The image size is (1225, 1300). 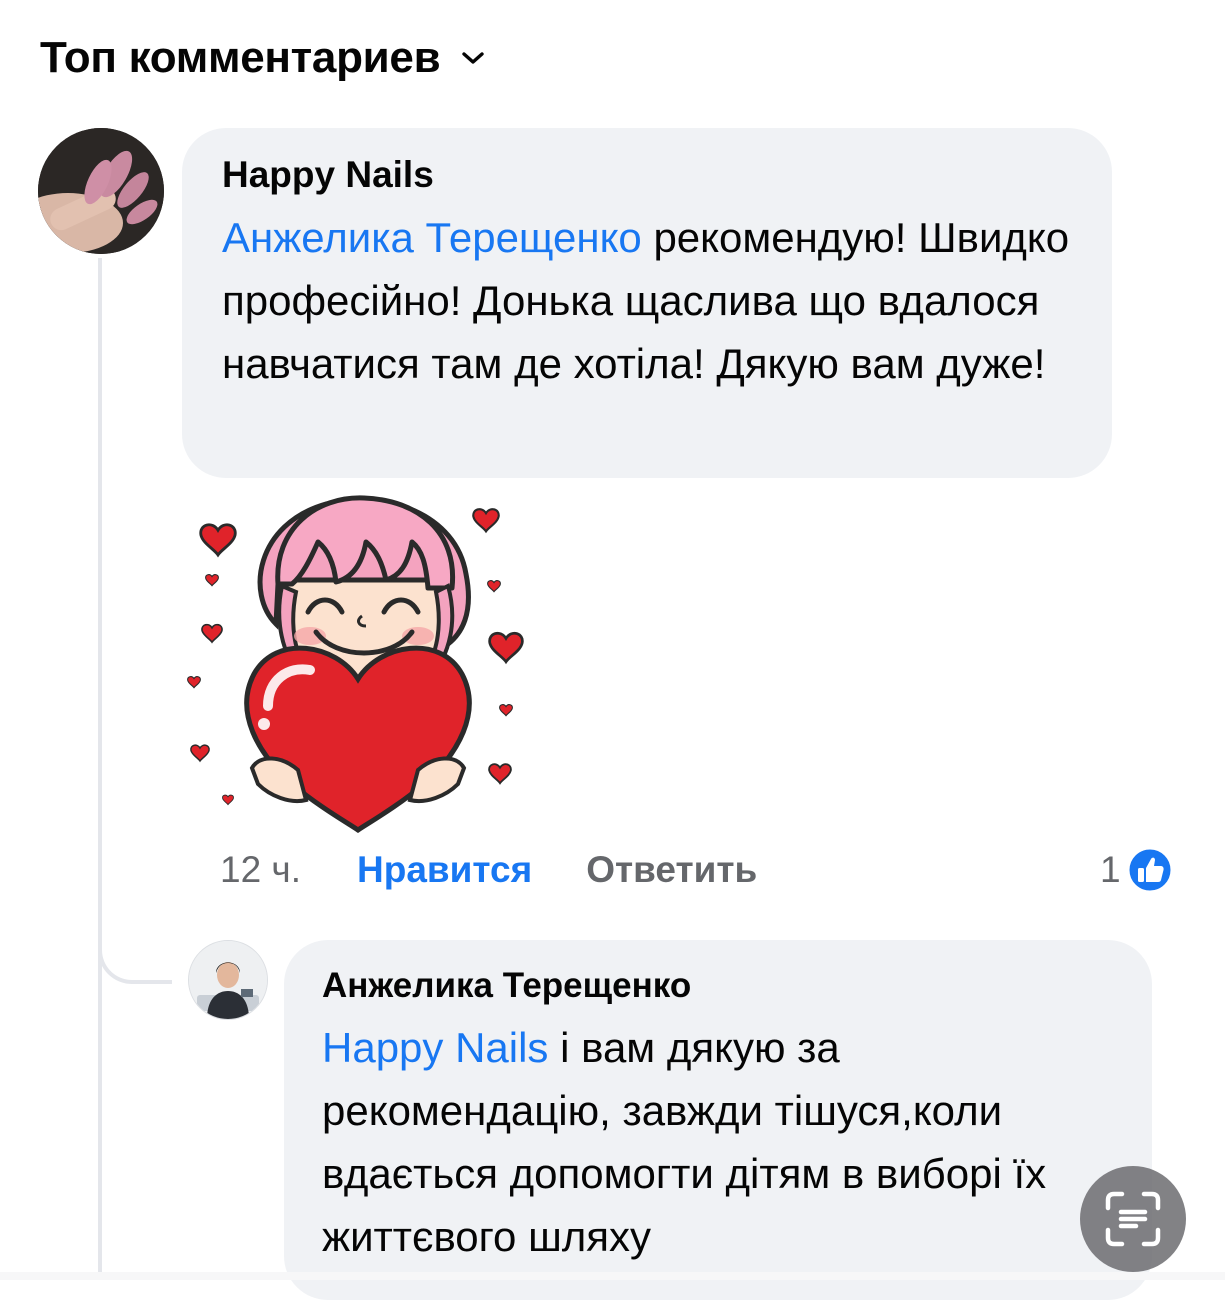 I want to click on nails-photo-icon, so click(x=101, y=191).